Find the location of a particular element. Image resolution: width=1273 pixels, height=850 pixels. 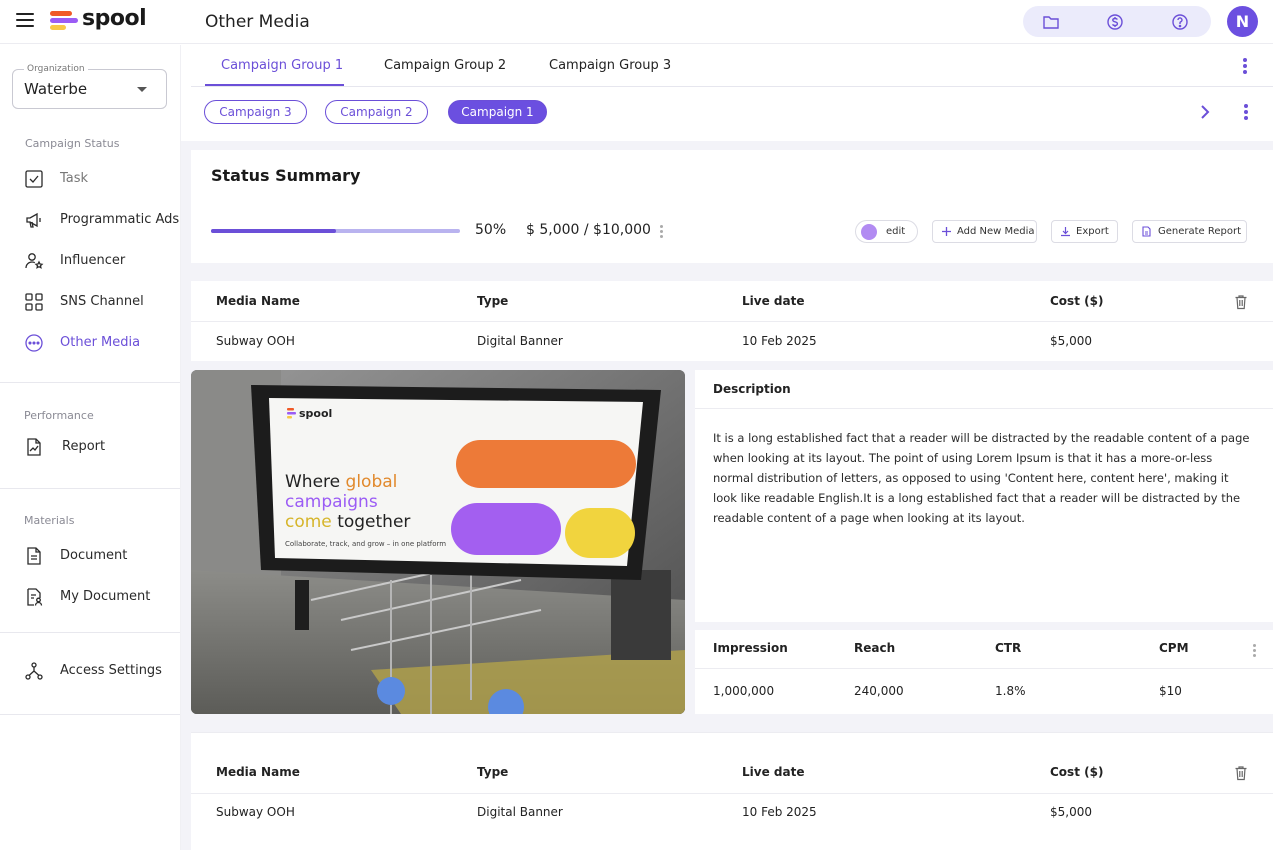

metric-reach-value: 240,000 is located at coordinates (879, 691).